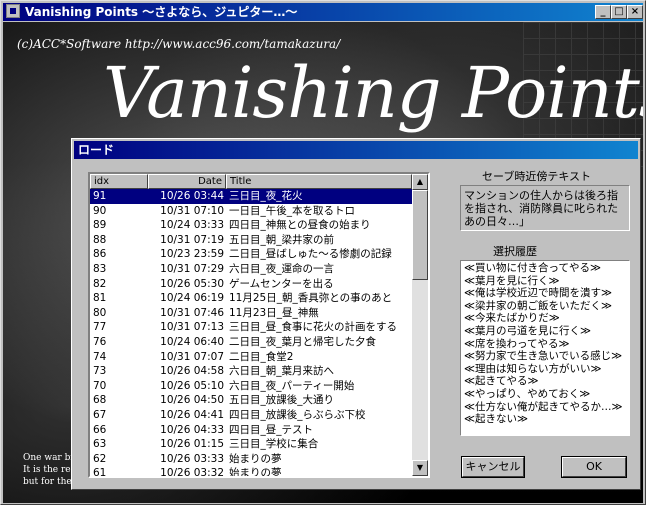 The width and height of the screenshot is (646, 505). What do you see at coordinates (543, 406) in the screenshot?
I see `history-item: ≪仕方ない俺が起きてやるか…≫` at bounding box center [543, 406].